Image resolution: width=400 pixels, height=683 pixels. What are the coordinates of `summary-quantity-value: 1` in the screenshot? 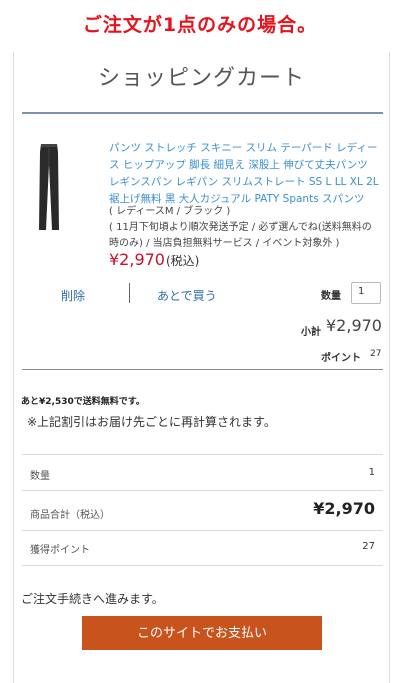 It's located at (371, 472).